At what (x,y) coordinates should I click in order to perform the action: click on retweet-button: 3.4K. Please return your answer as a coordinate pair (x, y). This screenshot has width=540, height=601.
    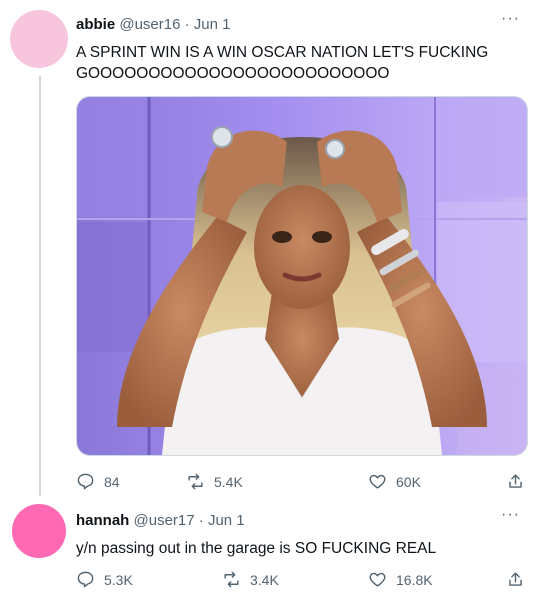
    Looking at the image, I should click on (250, 579).